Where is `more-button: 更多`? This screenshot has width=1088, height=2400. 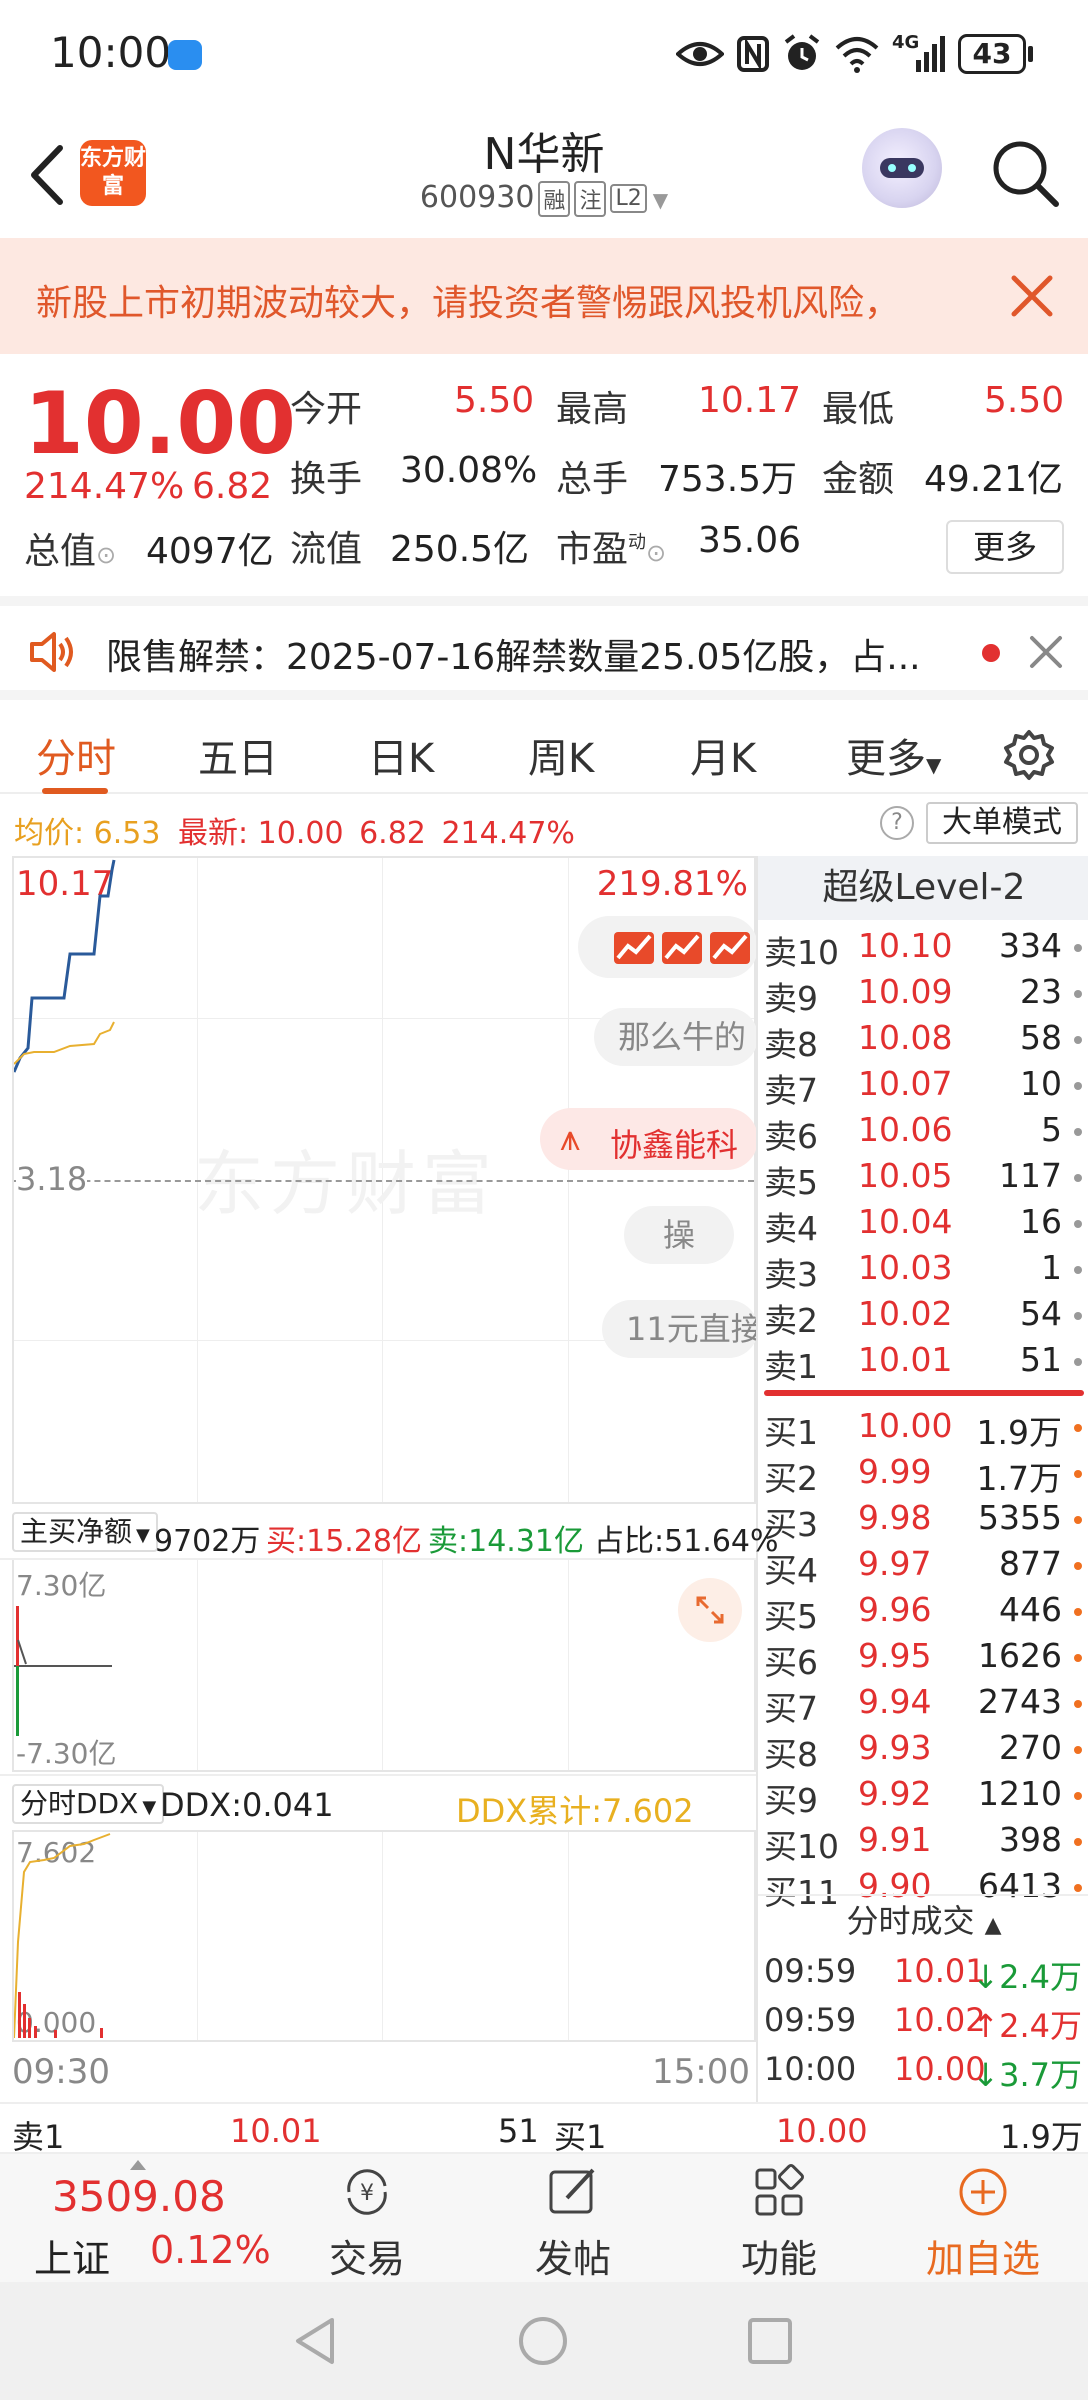 more-button: 更多 is located at coordinates (1005, 547).